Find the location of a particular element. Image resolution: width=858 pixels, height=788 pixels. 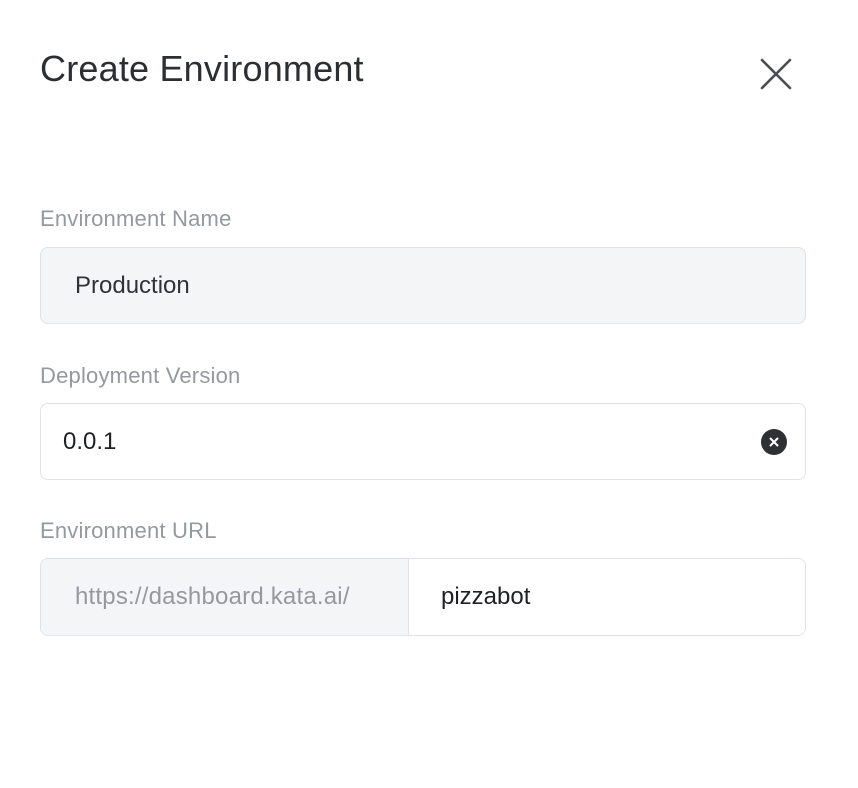

modal-title: Create Environment is located at coordinates (202, 68).